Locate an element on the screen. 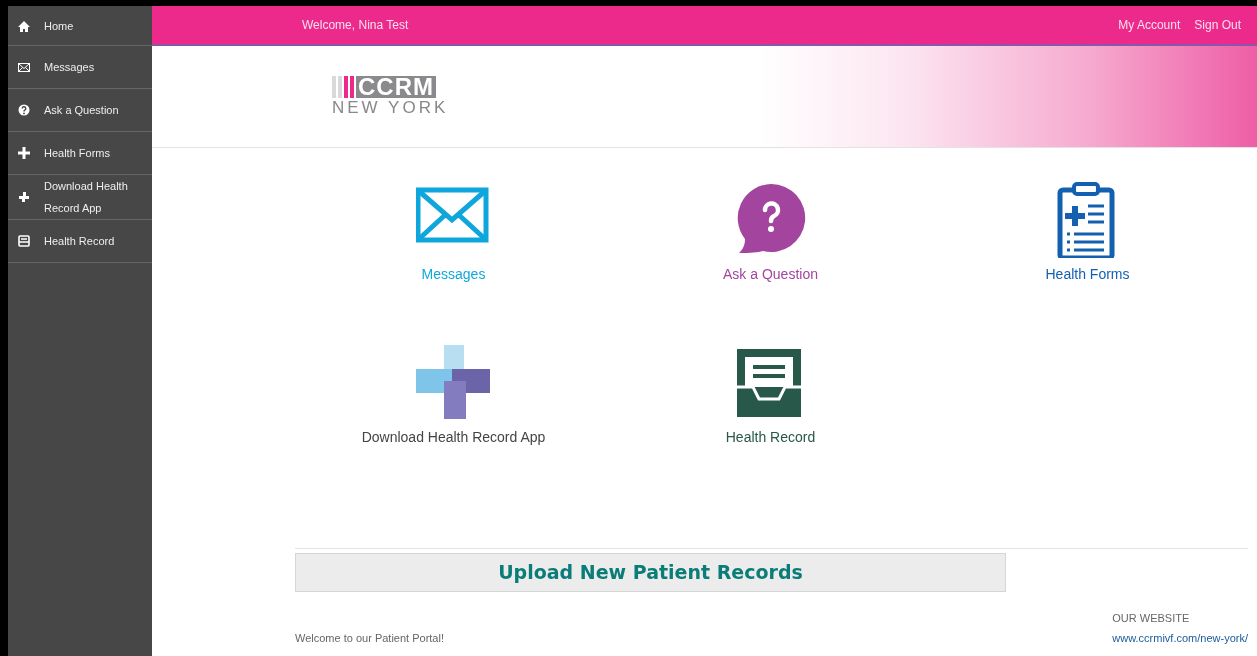 Image resolution: width=1257 pixels, height=656 pixels. sidebar-item: Health Forms is located at coordinates (80, 153).